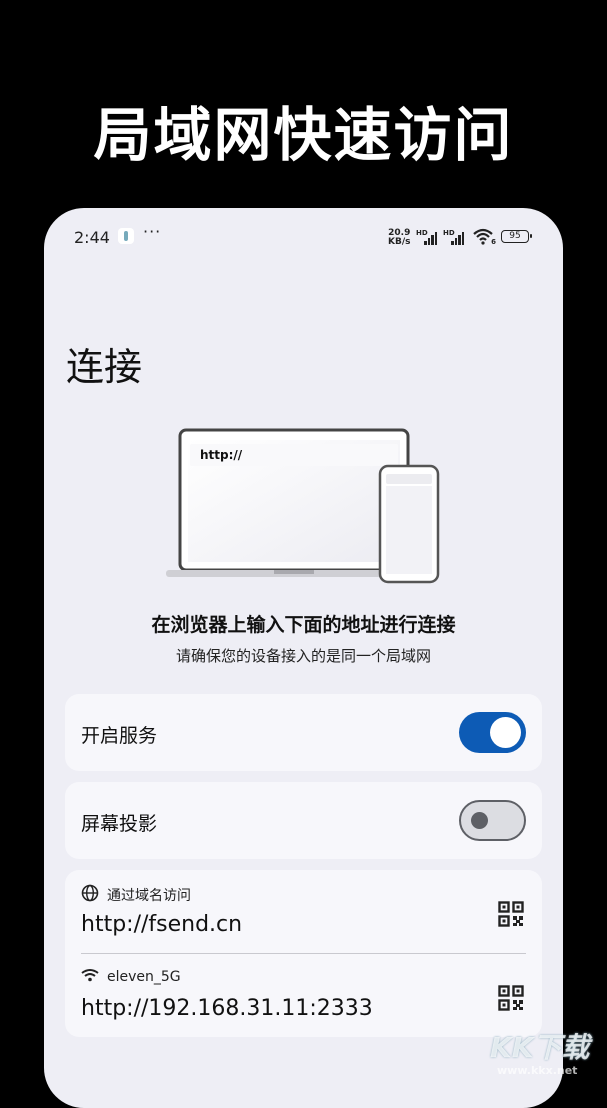 Image resolution: width=607 pixels, height=1108 pixels. I want to click on address-label-lan: eleven_5G, so click(144, 977).